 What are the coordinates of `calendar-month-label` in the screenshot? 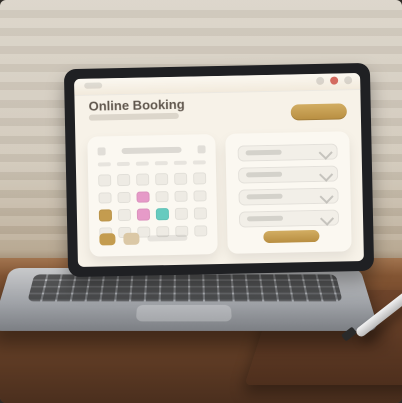 It's located at (152, 150).